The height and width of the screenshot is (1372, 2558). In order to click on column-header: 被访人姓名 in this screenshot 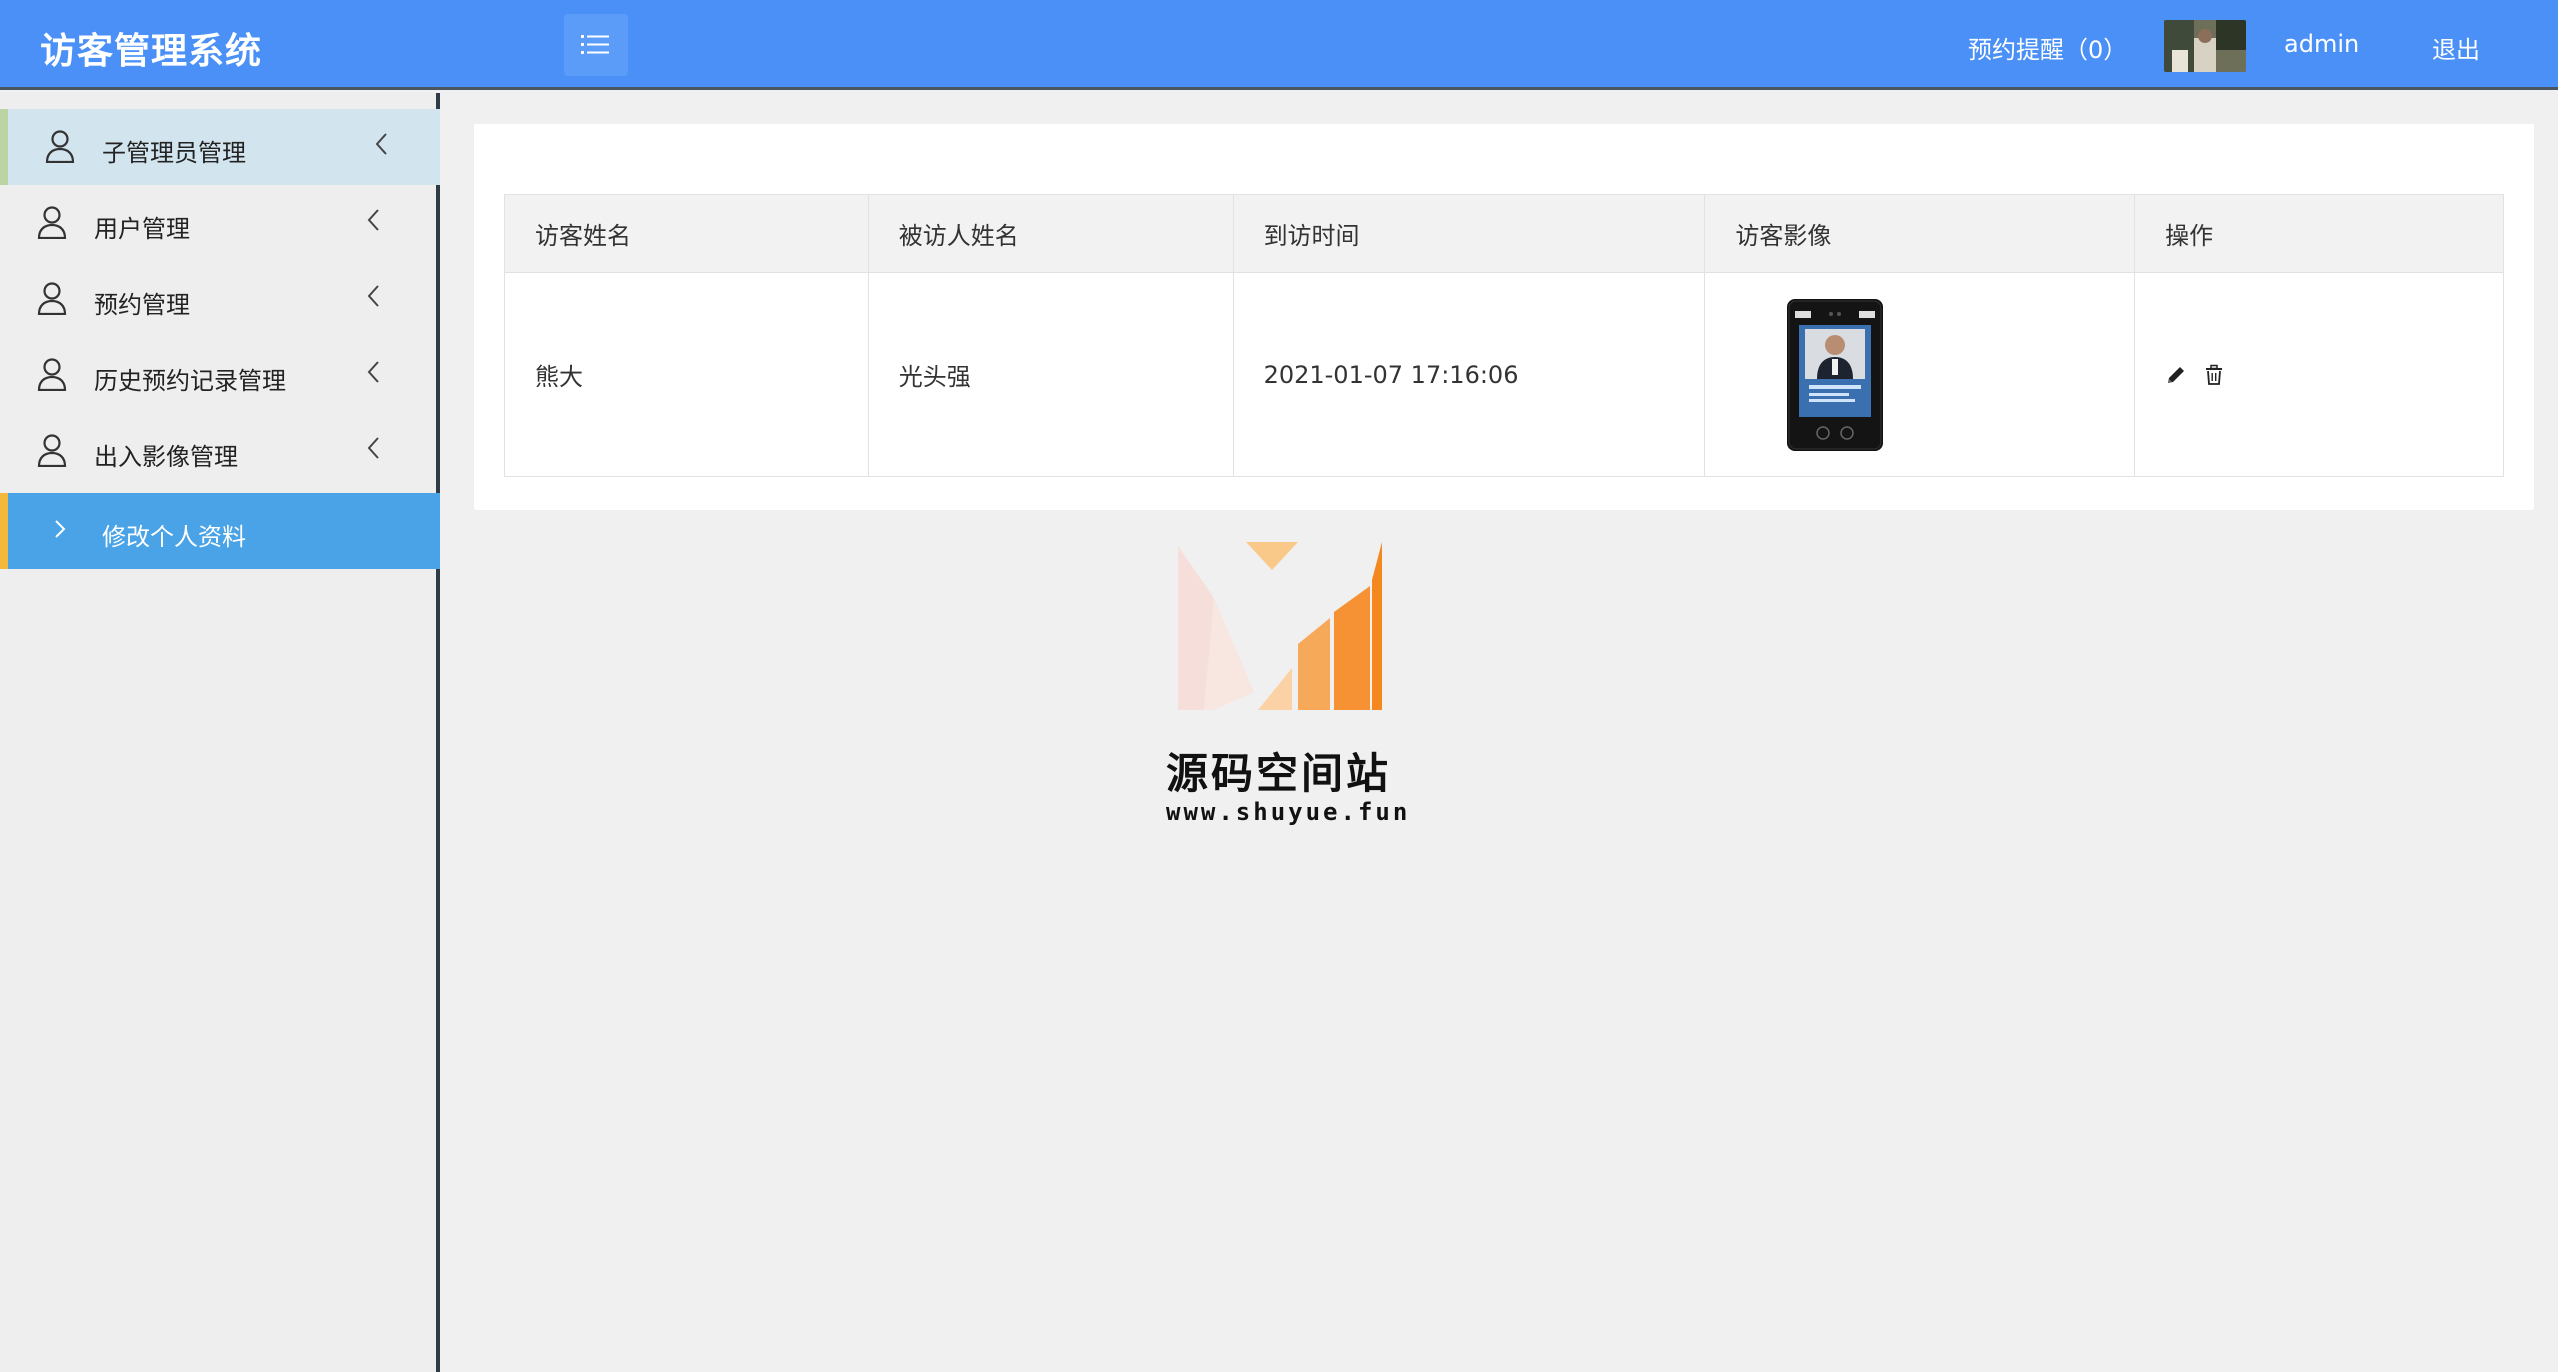, I will do `click(1050, 233)`.